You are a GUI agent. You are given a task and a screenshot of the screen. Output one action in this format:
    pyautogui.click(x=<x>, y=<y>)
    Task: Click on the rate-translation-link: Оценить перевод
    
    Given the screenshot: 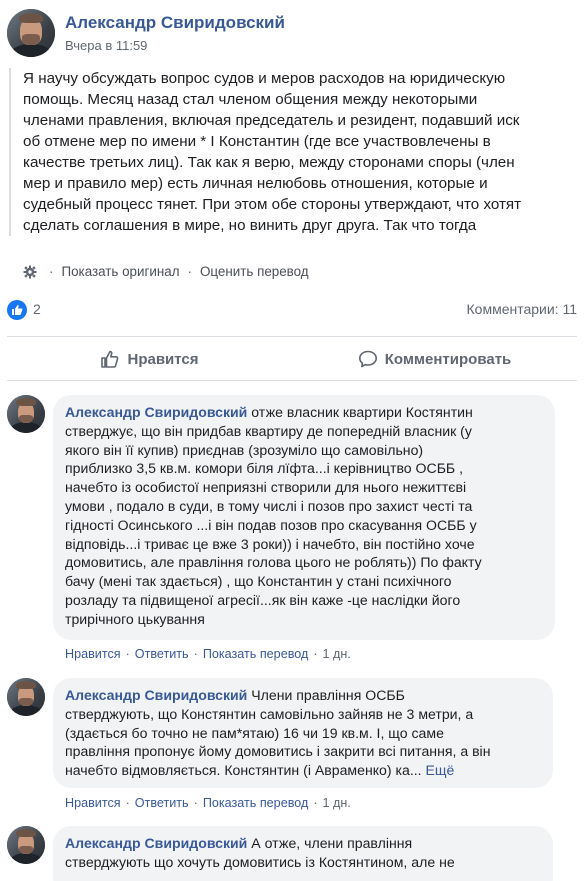 What is the action you would take?
    pyautogui.click(x=254, y=271)
    